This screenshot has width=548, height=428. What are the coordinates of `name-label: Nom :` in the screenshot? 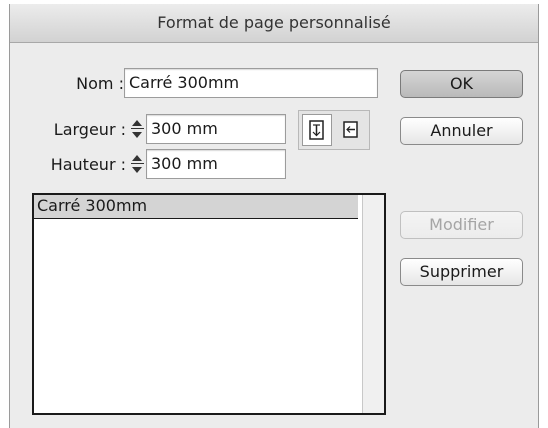 It's located at (100, 83).